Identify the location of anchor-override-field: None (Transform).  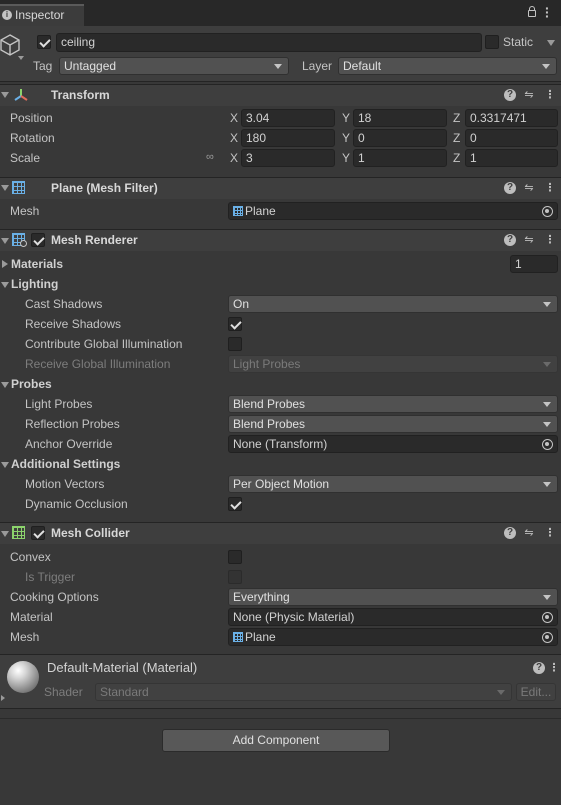
(393, 444).